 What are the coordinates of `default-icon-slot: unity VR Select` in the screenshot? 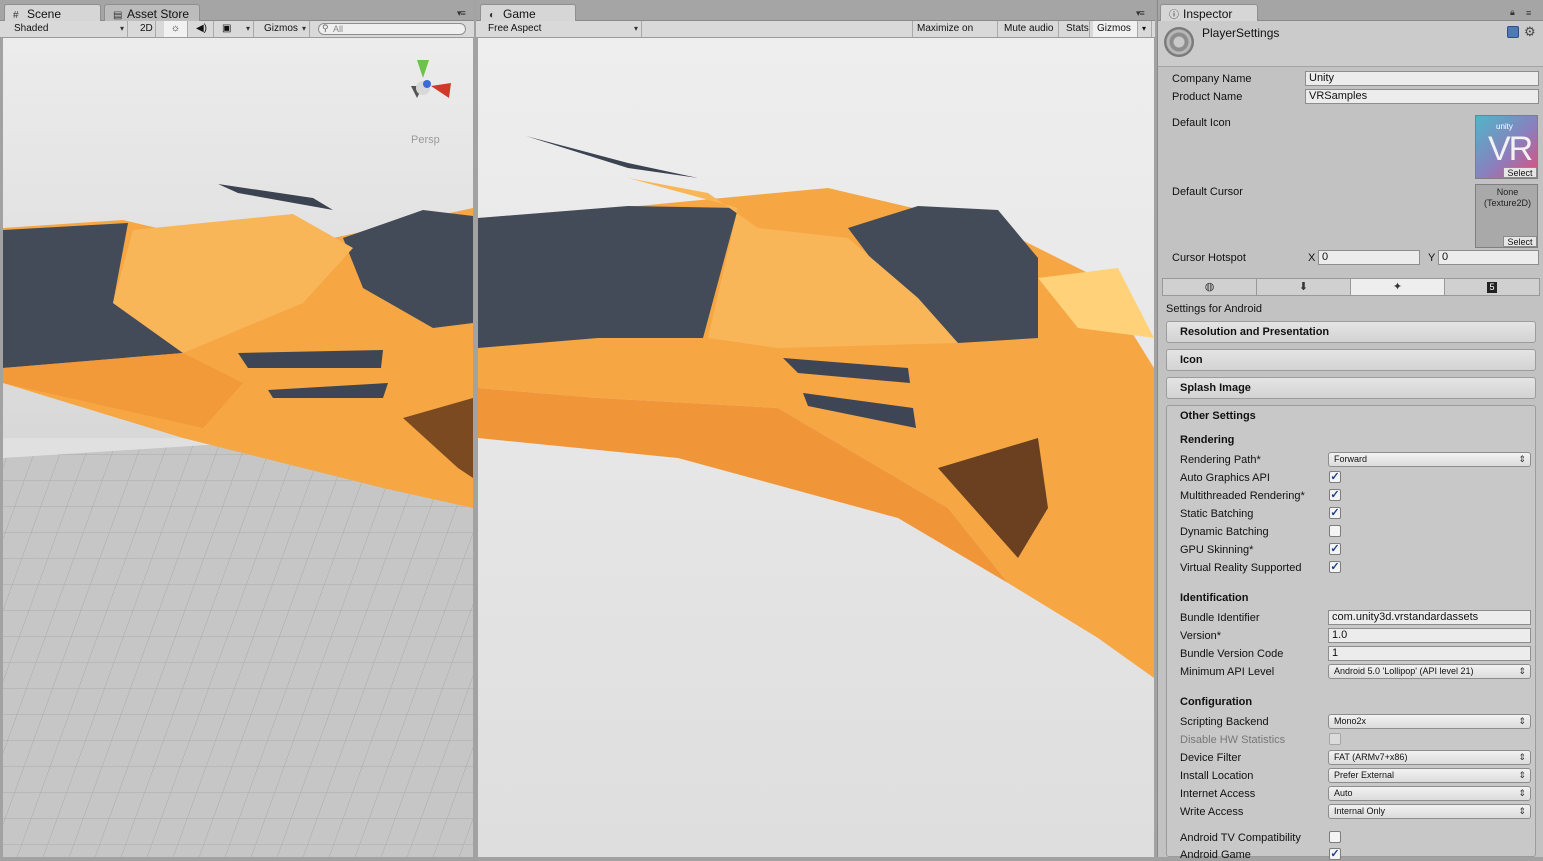 It's located at (1506, 147).